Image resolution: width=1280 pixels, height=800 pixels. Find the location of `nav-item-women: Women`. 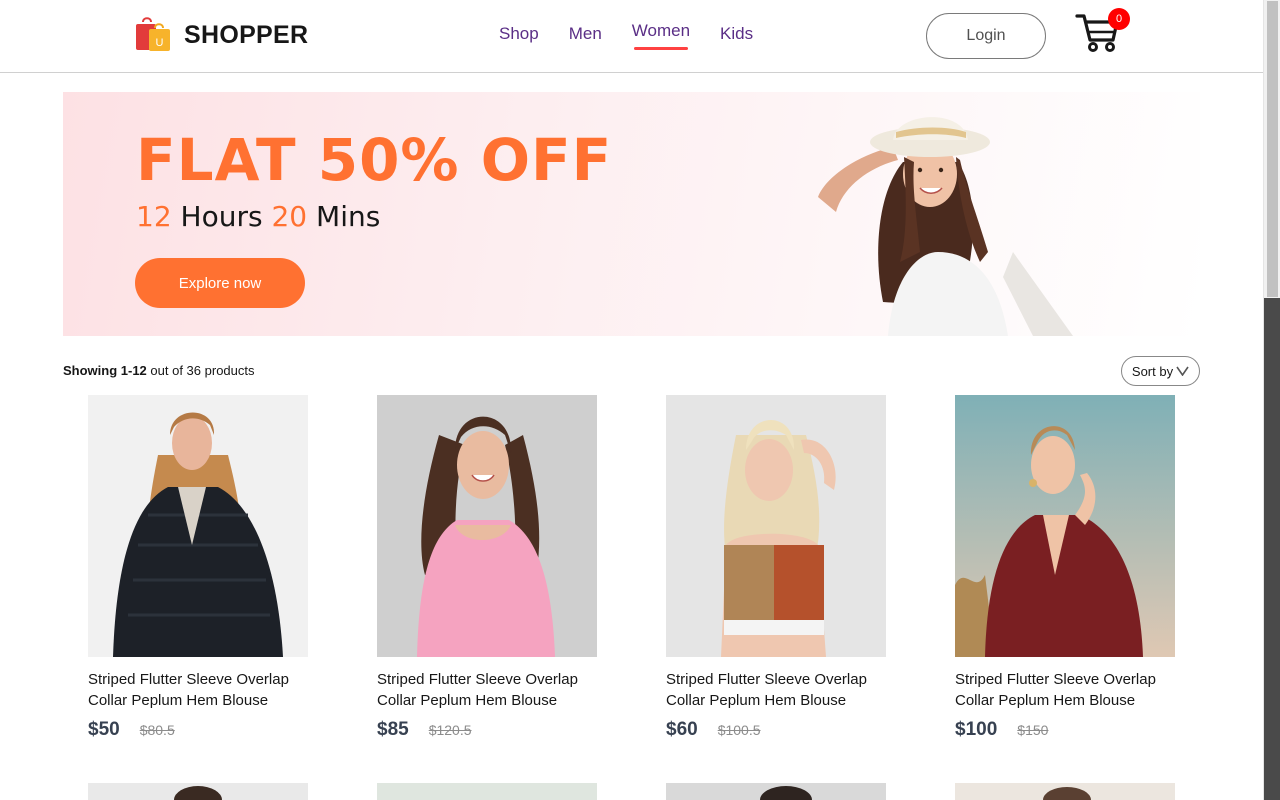

nav-item-women: Women is located at coordinates (661, 36).